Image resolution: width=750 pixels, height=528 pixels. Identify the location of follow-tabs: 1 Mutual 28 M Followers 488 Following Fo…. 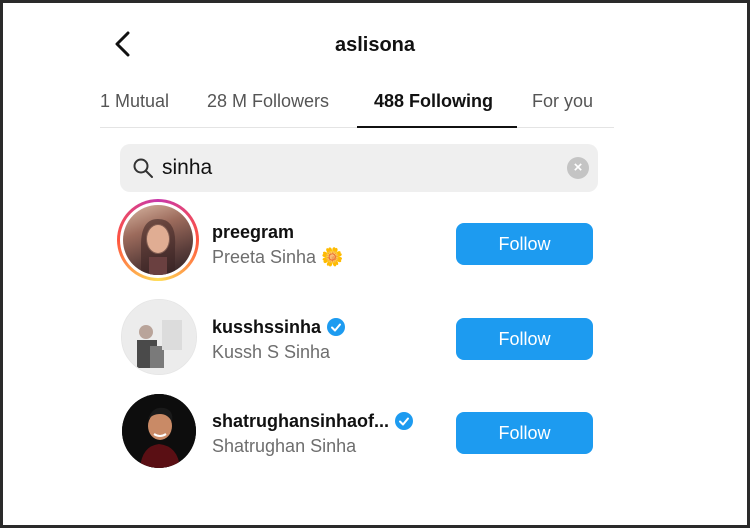
(375, 112).